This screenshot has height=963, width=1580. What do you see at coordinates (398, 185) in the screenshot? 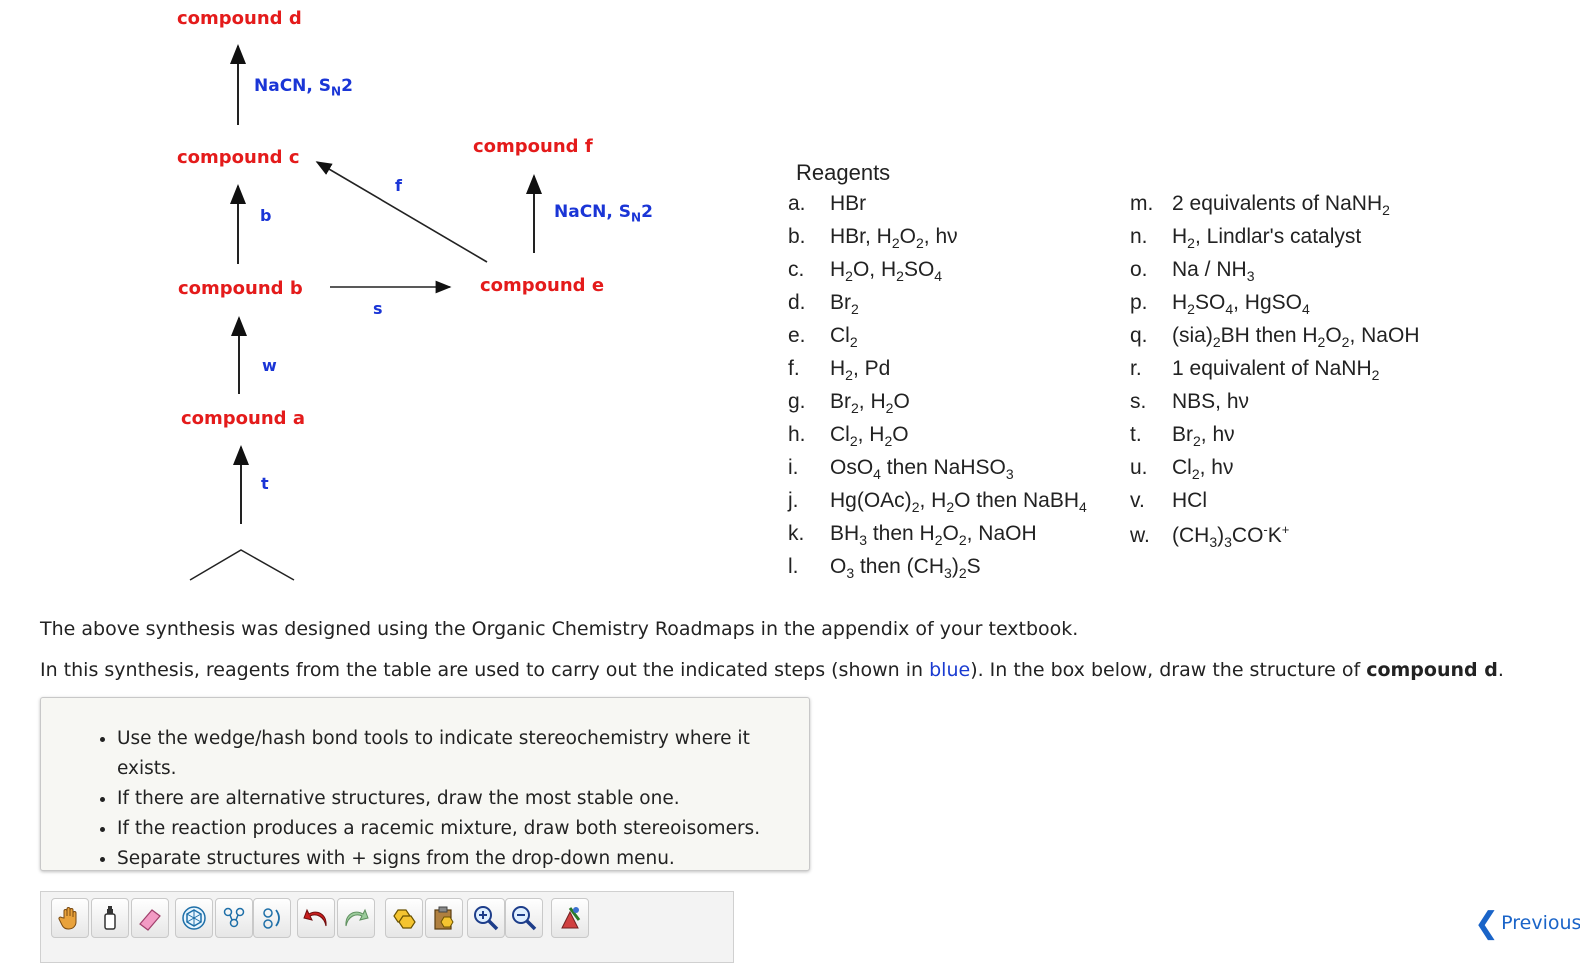
I see `step-label-e-to-c: f` at bounding box center [398, 185].